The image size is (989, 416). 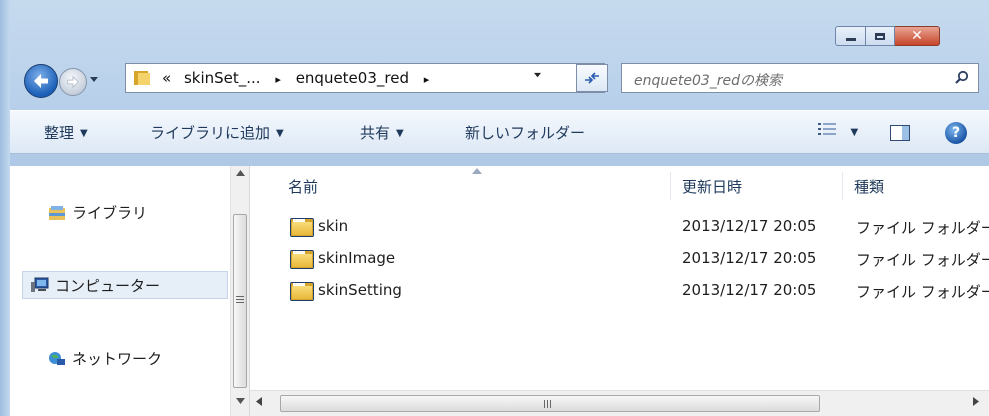 What do you see at coordinates (57, 359) in the screenshot?
I see `network-icon` at bounding box center [57, 359].